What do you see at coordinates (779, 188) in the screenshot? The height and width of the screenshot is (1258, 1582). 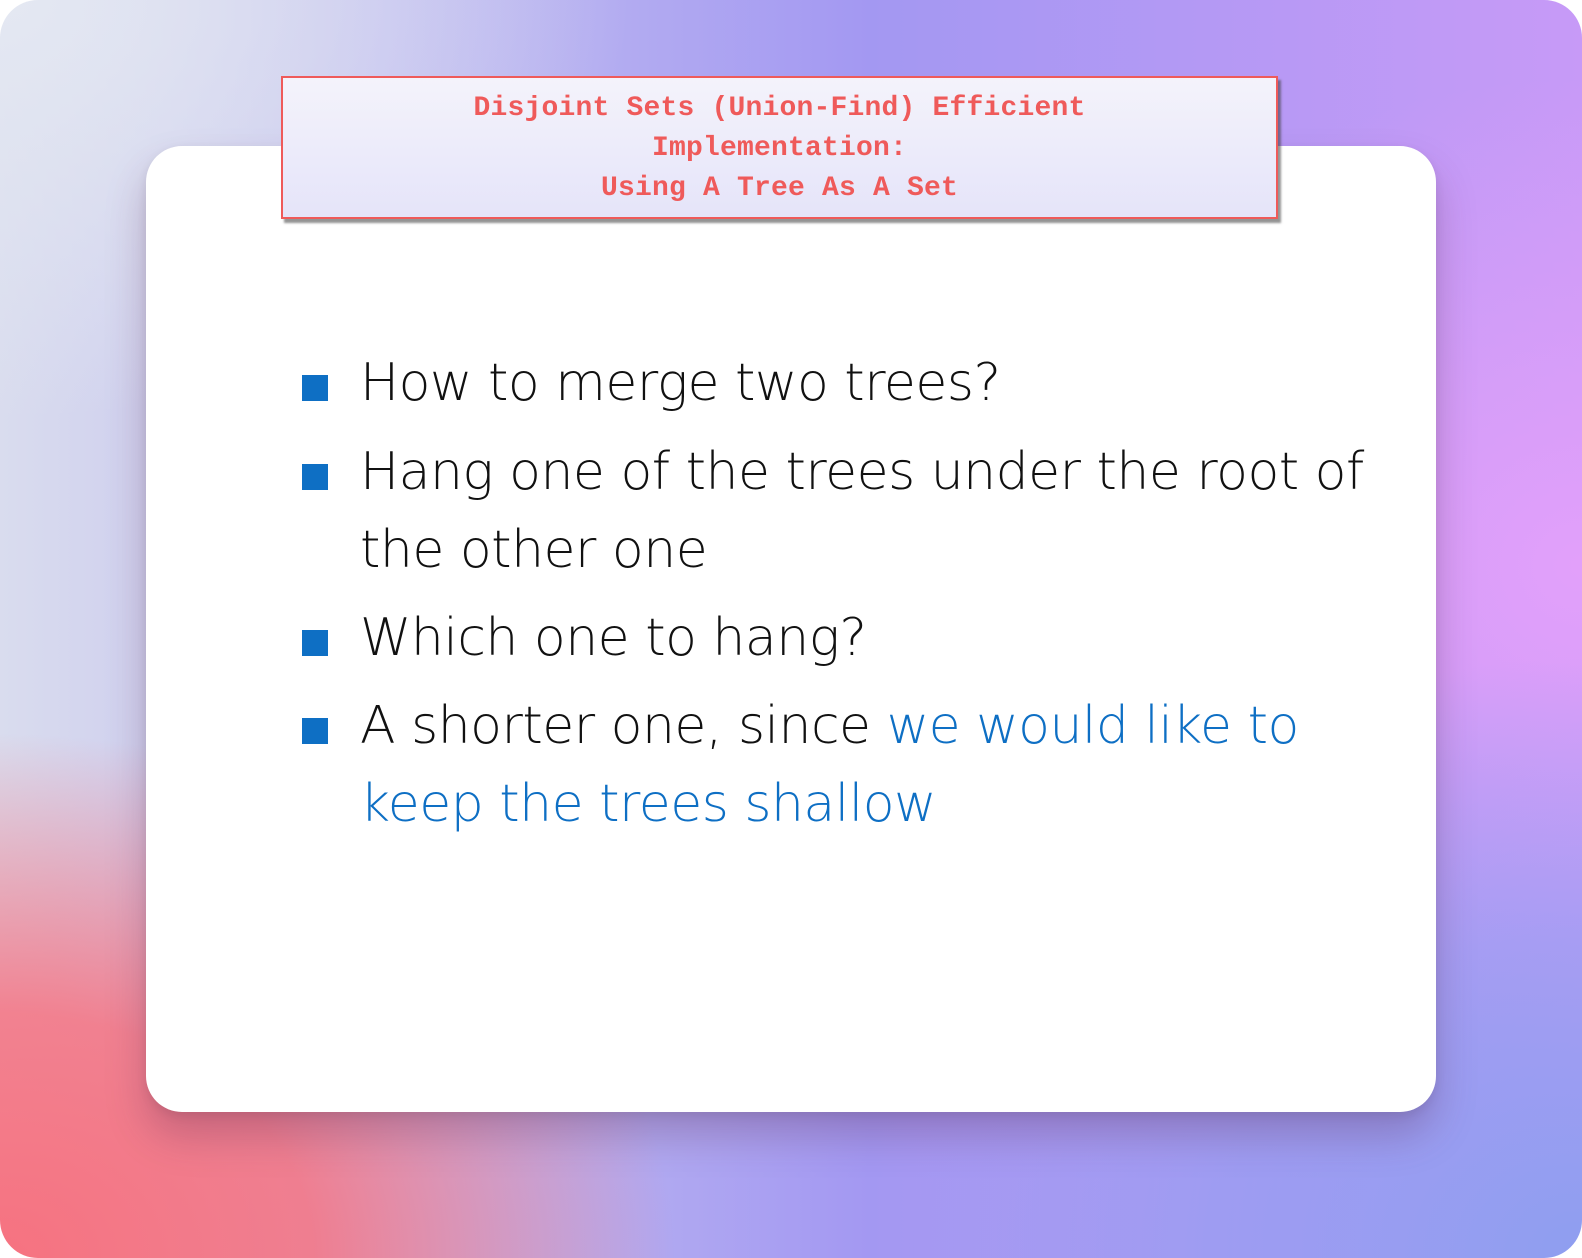 I see `slide-title-line-3: Using A Tree As A Set` at bounding box center [779, 188].